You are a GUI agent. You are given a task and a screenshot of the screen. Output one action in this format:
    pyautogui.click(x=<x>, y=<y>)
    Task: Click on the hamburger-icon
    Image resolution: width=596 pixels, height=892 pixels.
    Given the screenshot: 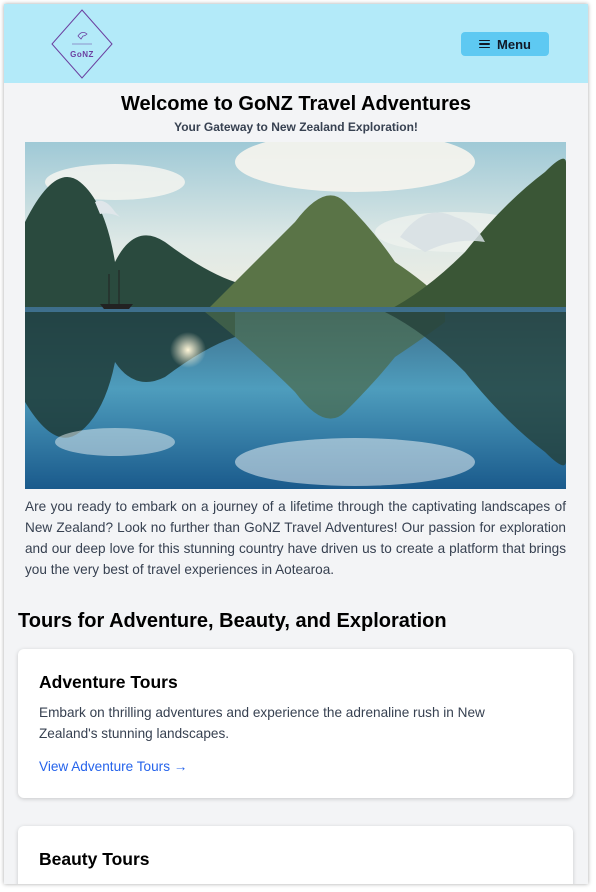 What is the action you would take?
    pyautogui.click(x=485, y=44)
    